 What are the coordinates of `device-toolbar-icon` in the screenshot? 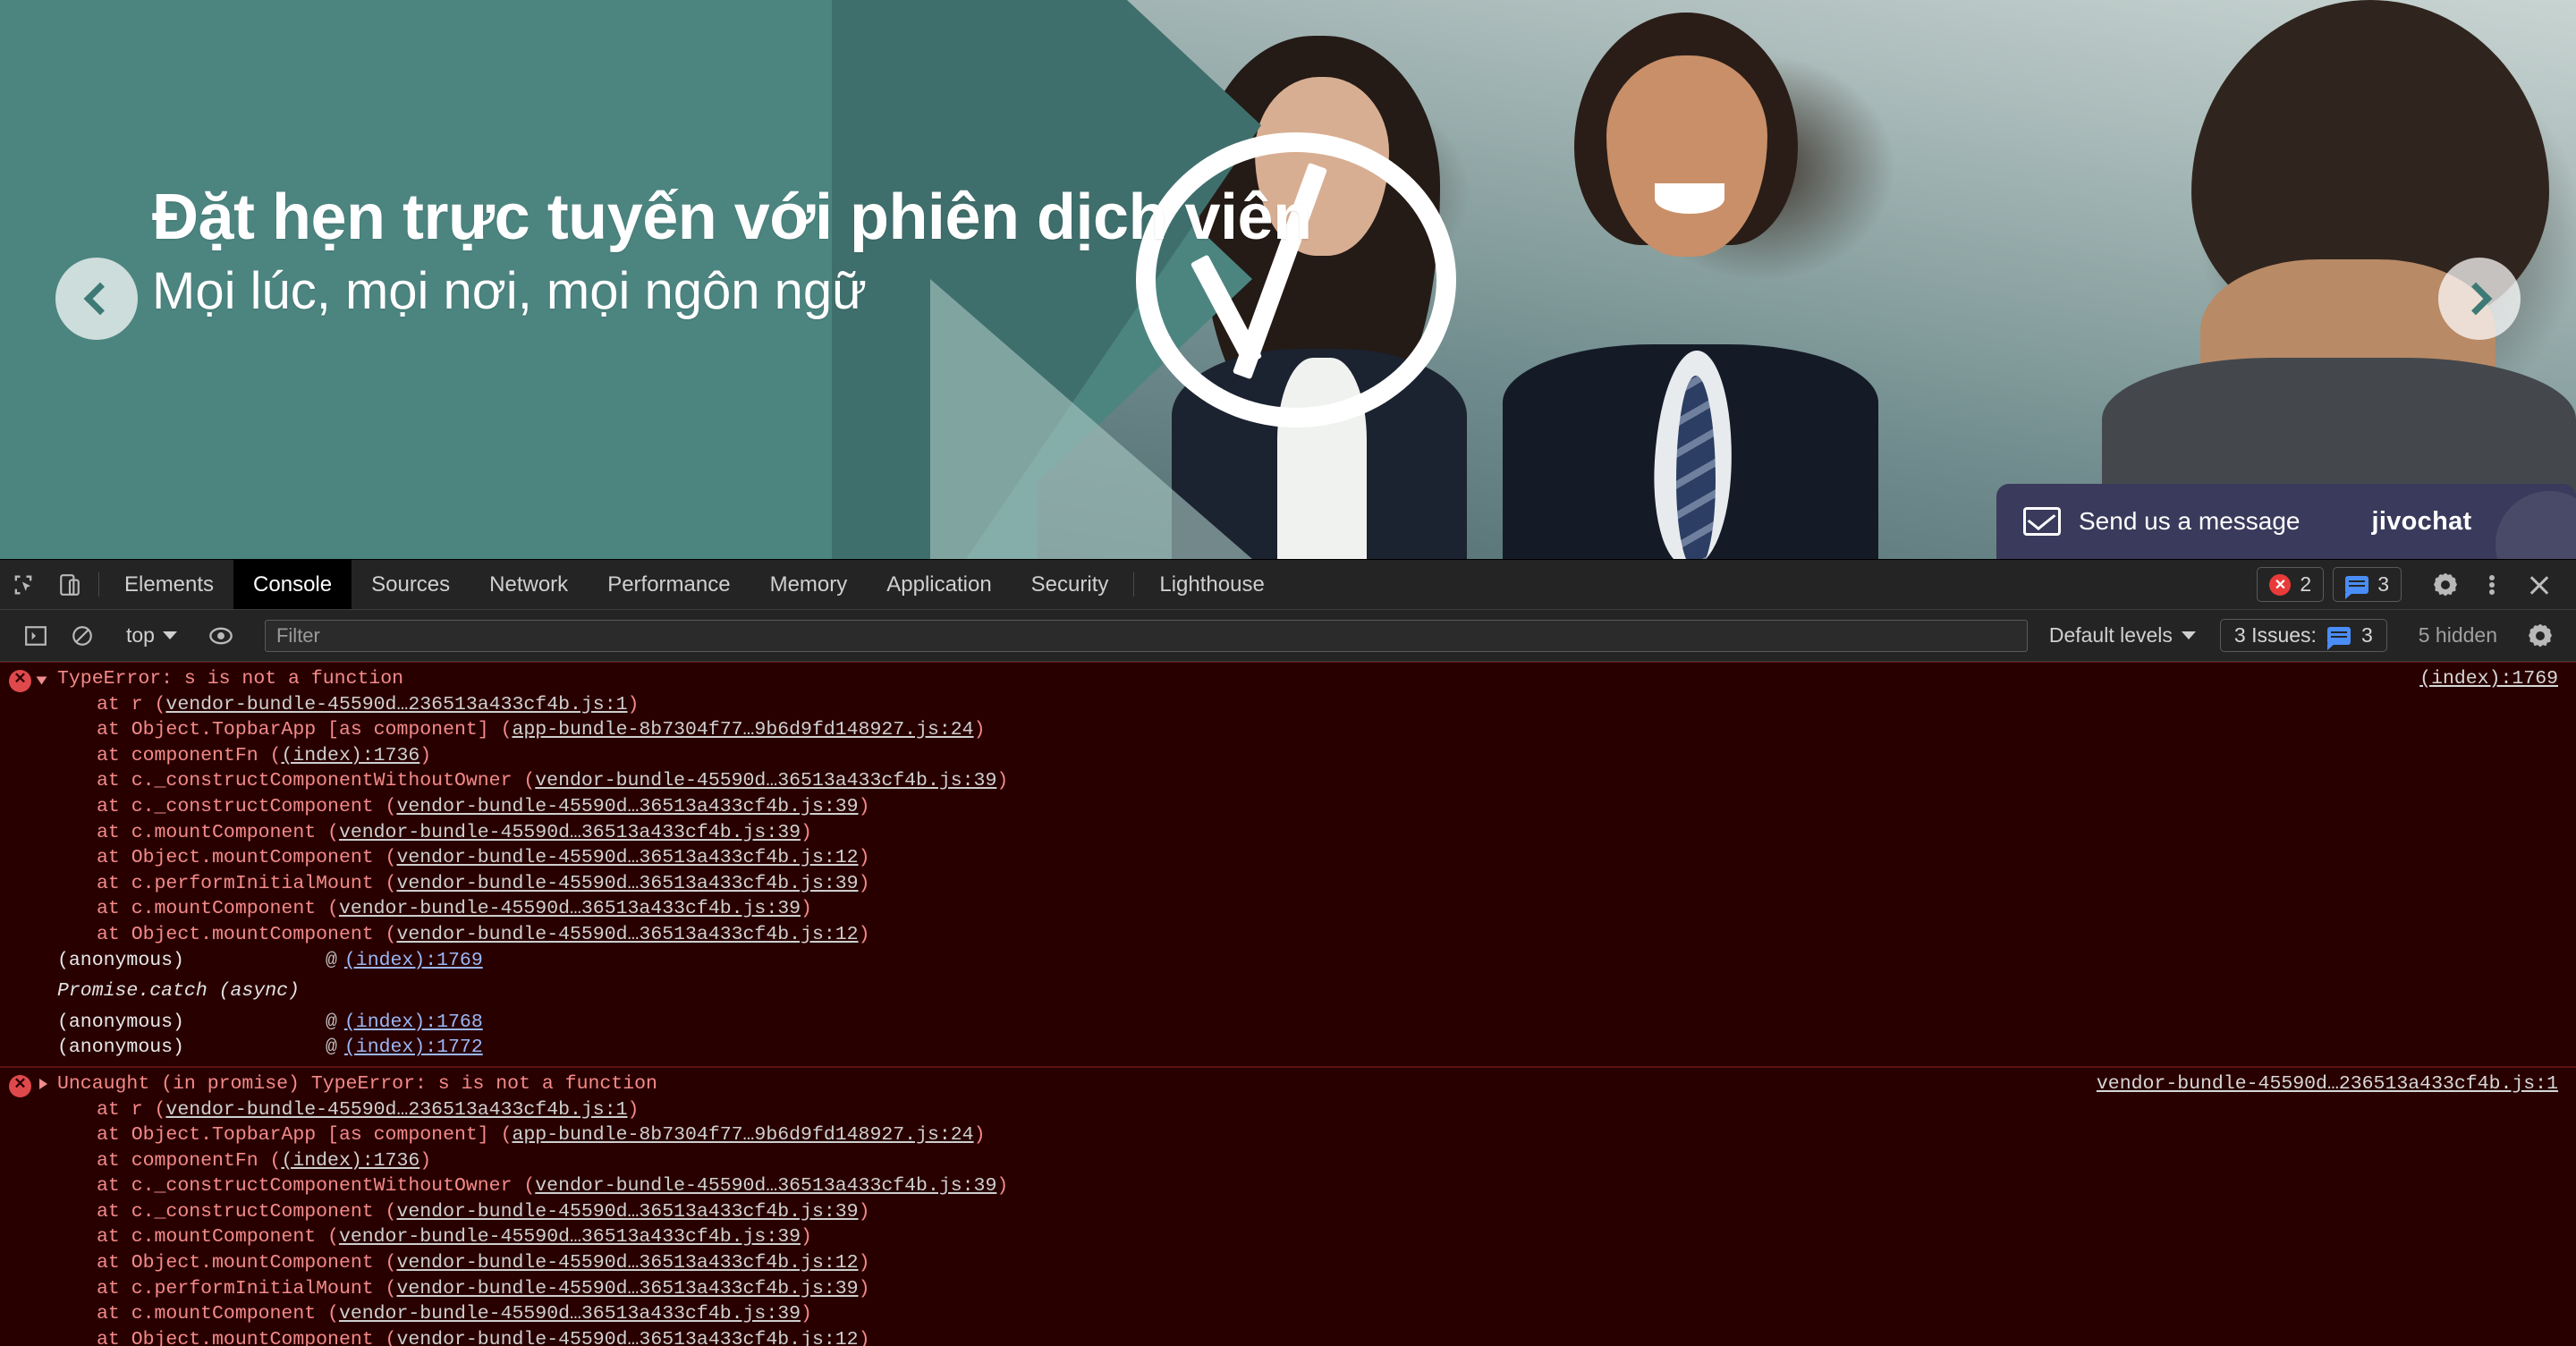 It's located at (70, 584).